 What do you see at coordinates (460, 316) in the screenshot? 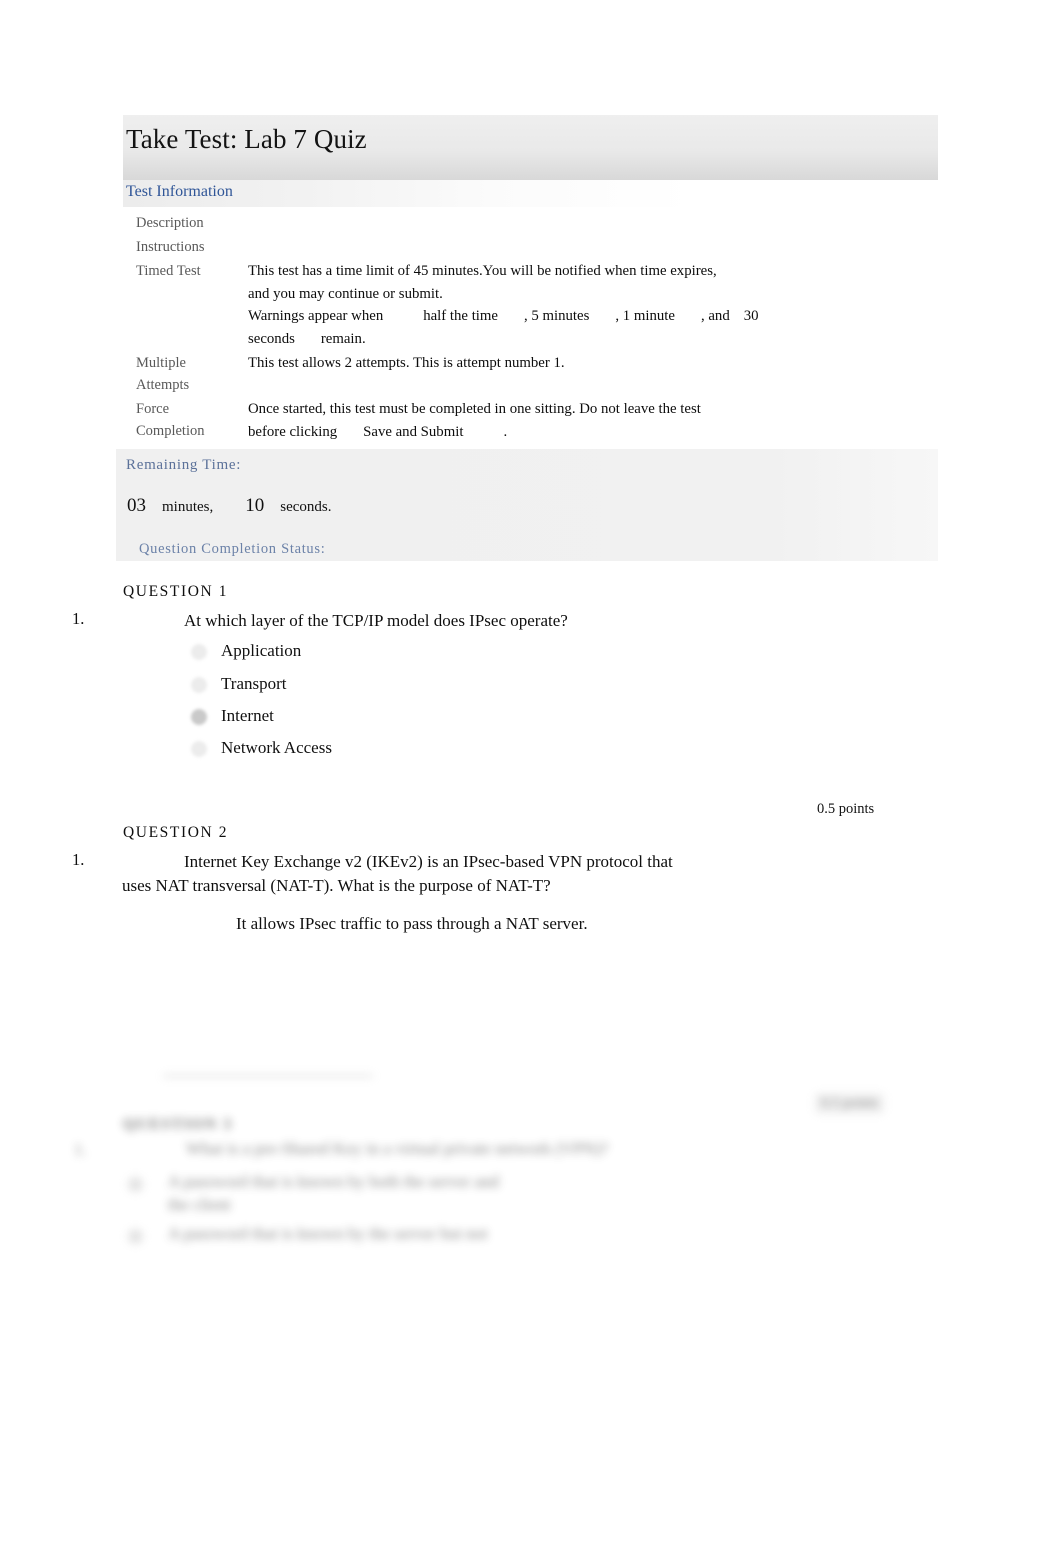
I see `warn-half-time: half the time` at bounding box center [460, 316].